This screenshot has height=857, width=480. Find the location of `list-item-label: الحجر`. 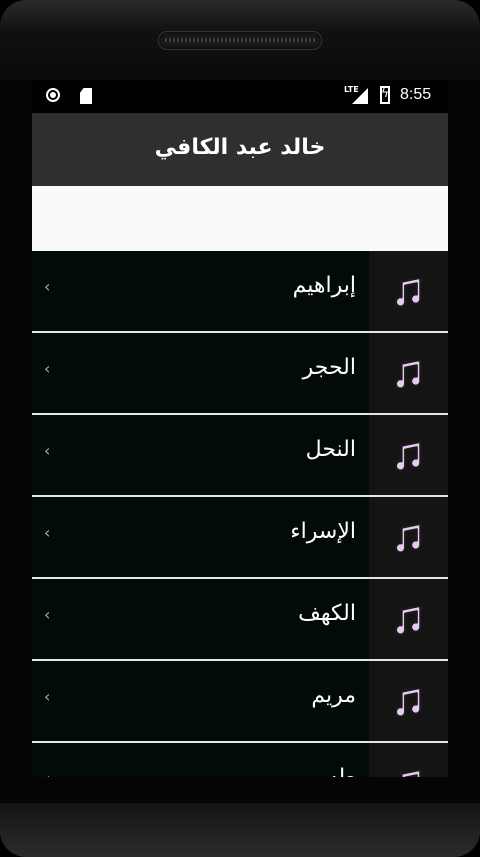

list-item-label: الحجر is located at coordinates (329, 367).